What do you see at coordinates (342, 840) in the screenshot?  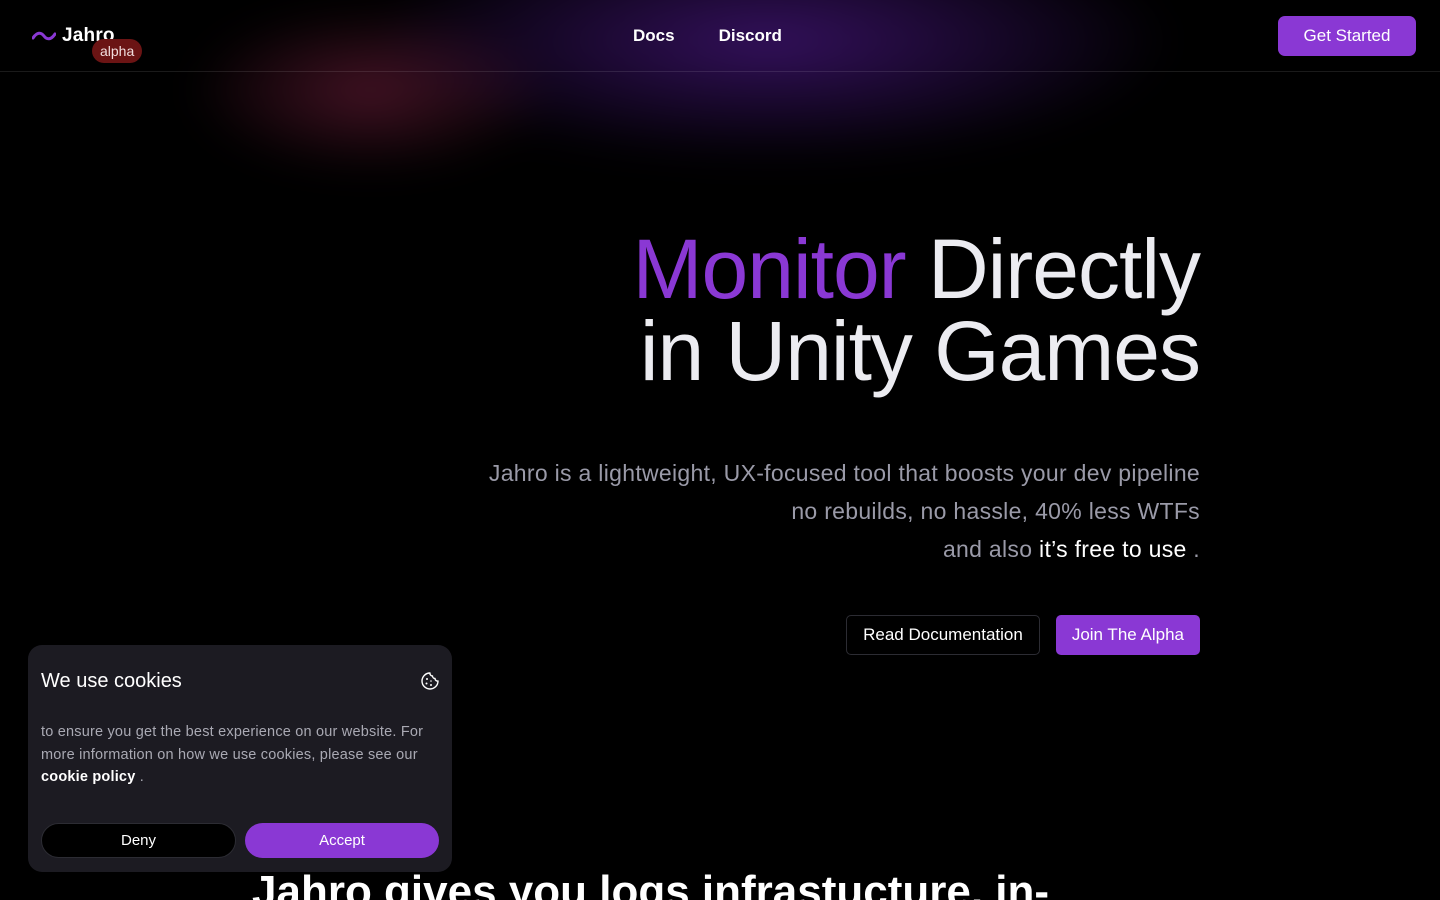 I see `accept-button: Accept` at bounding box center [342, 840].